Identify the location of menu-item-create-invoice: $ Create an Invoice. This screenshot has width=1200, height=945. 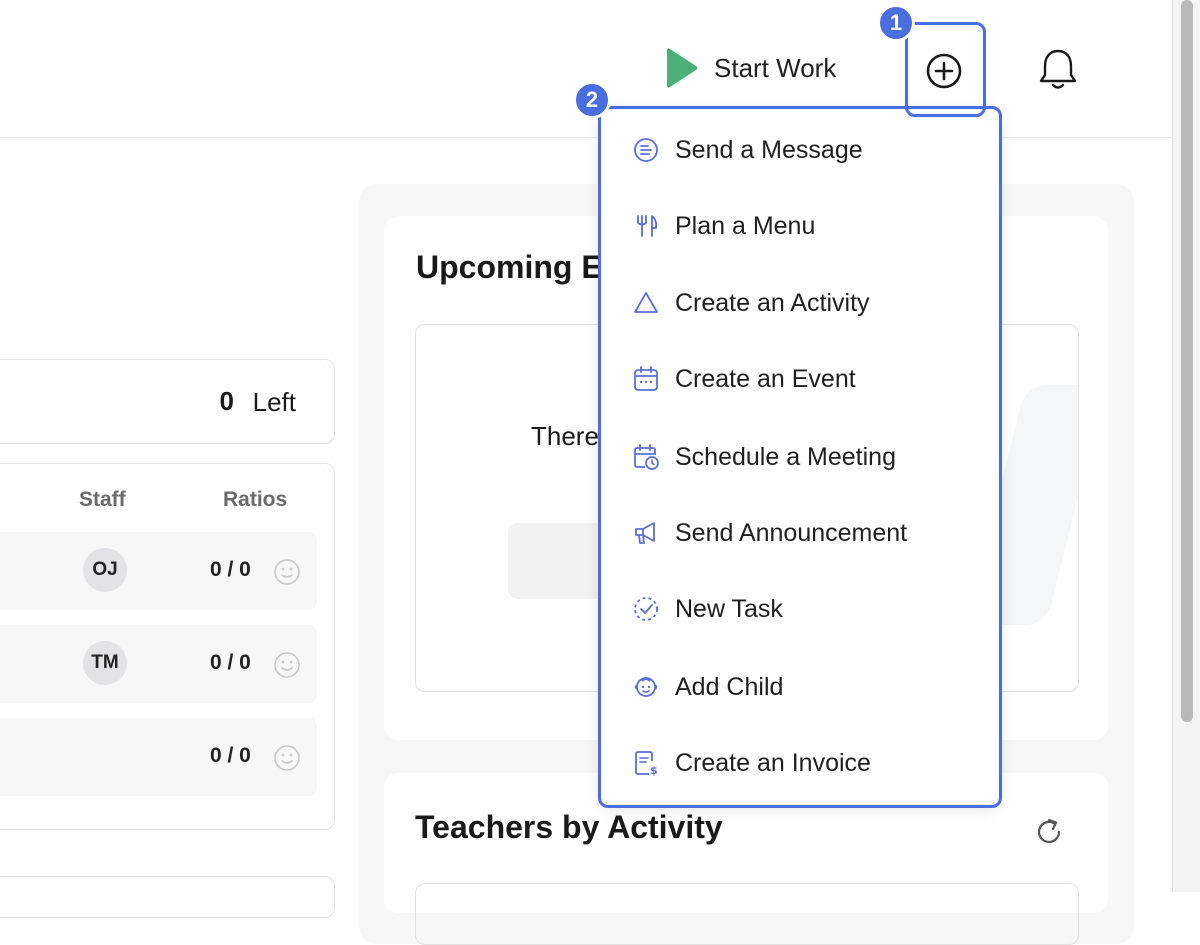
(751, 763).